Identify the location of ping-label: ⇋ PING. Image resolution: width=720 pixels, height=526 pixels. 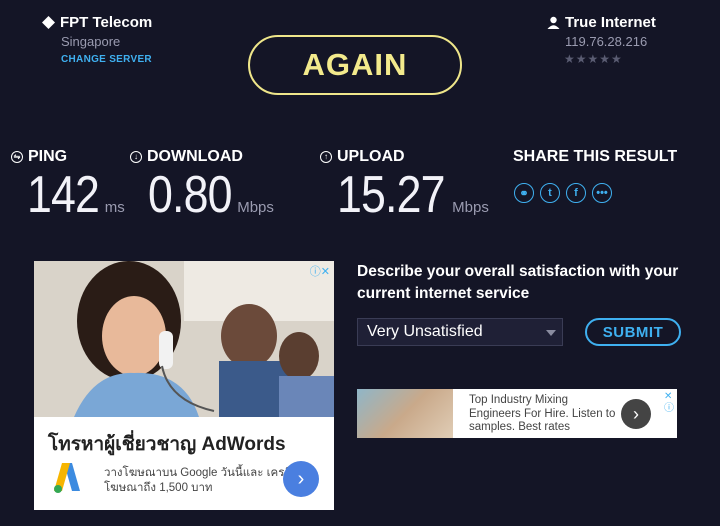
(39, 157).